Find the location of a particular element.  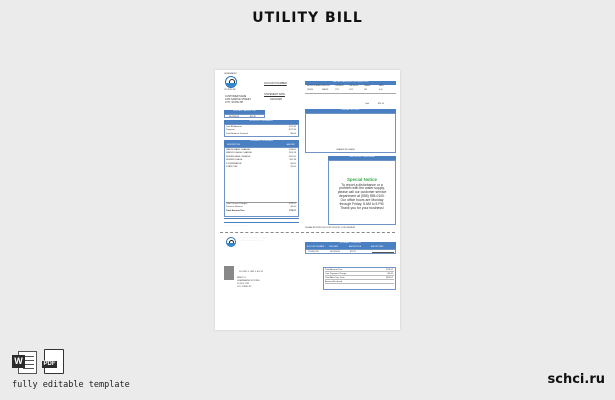

meter-total-value: $24.18 is located at coordinates (381, 104).